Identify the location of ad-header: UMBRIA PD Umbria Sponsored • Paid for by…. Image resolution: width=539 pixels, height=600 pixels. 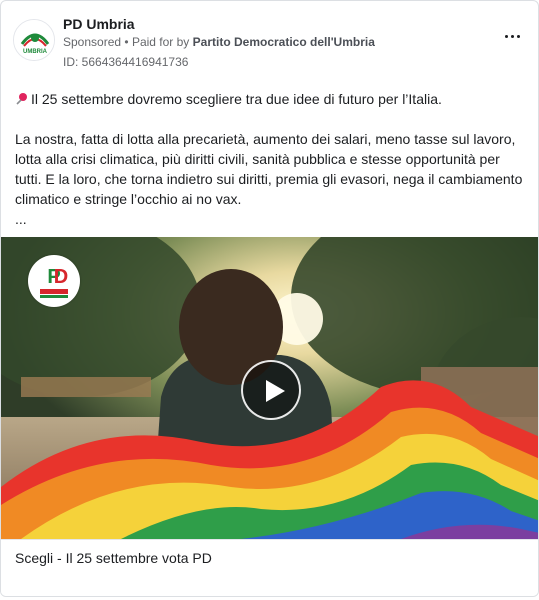
(269, 45).